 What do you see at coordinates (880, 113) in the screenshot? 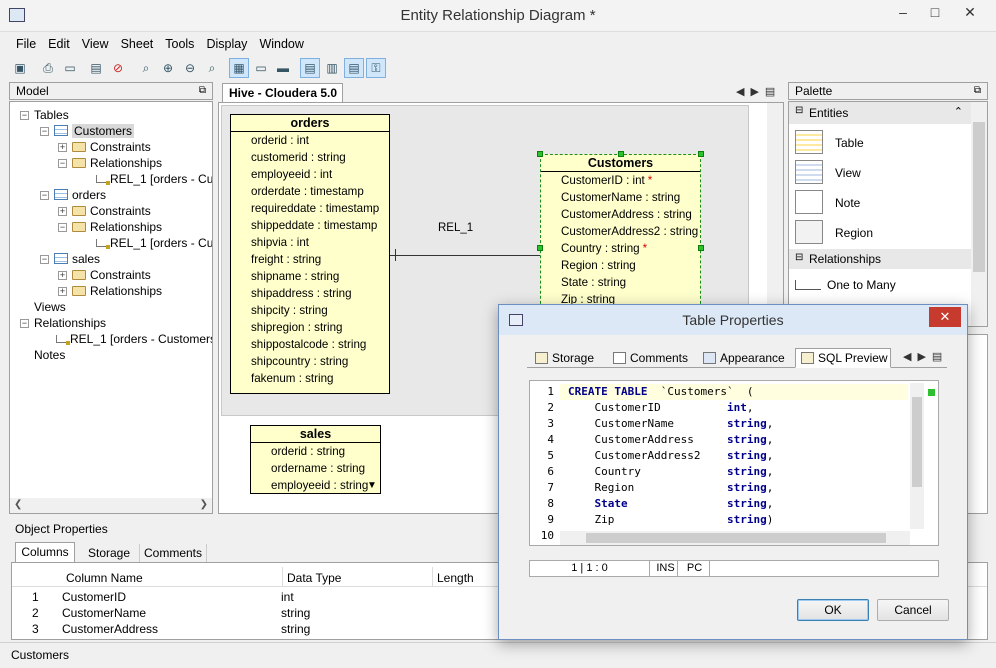
I see `palette-group-entities: ⊟ Entities ⌃` at bounding box center [880, 113].